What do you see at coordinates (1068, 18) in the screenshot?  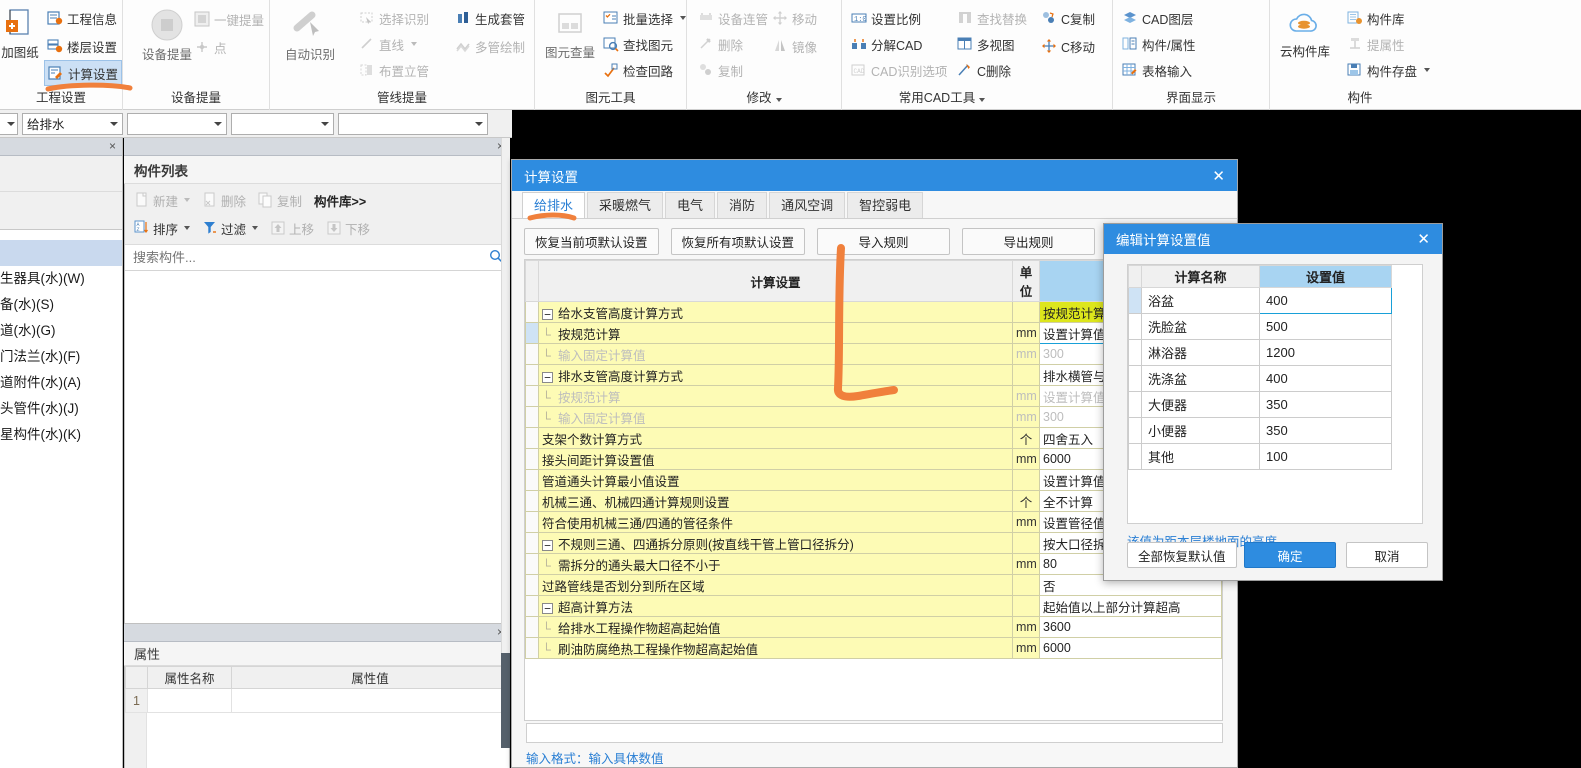 I see `ribbon-button-c-copy: C复制` at bounding box center [1068, 18].